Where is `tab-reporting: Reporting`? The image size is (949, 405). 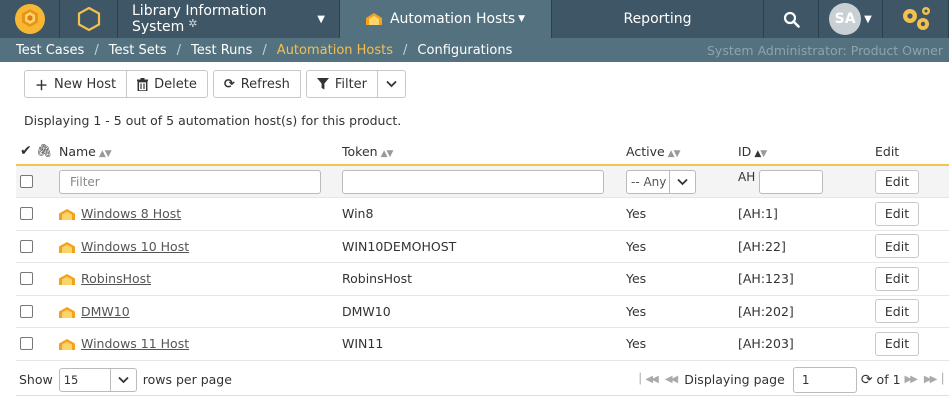
tab-reporting: Reporting is located at coordinates (658, 19).